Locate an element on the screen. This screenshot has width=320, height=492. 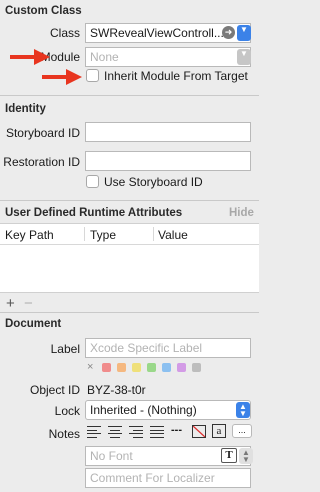
lock-dropdown-button: ▲ ▼ is located at coordinates (243, 410).